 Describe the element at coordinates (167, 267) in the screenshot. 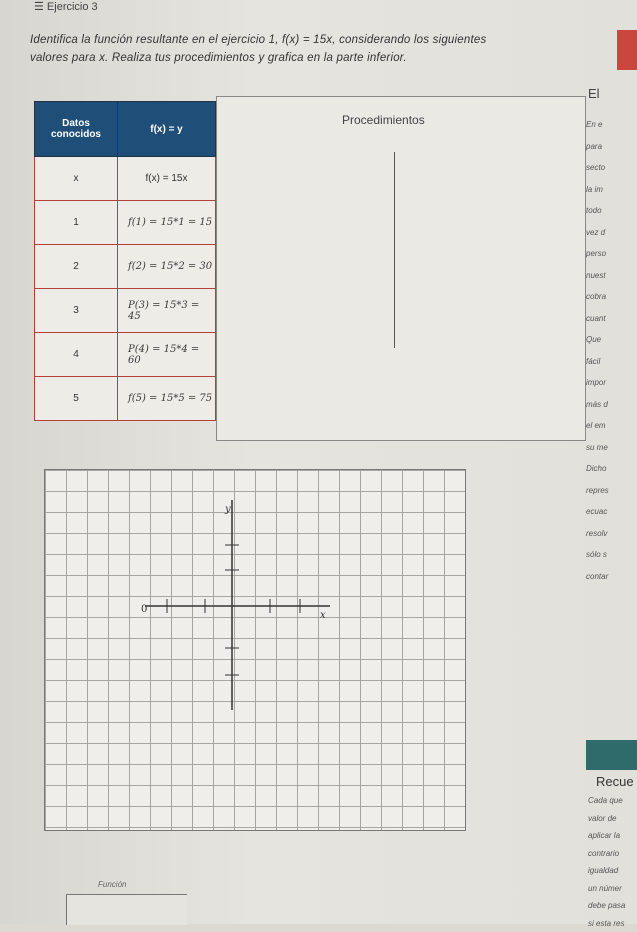

I see `table-cell-fx: f(2) = 15*2 = 30` at that location.